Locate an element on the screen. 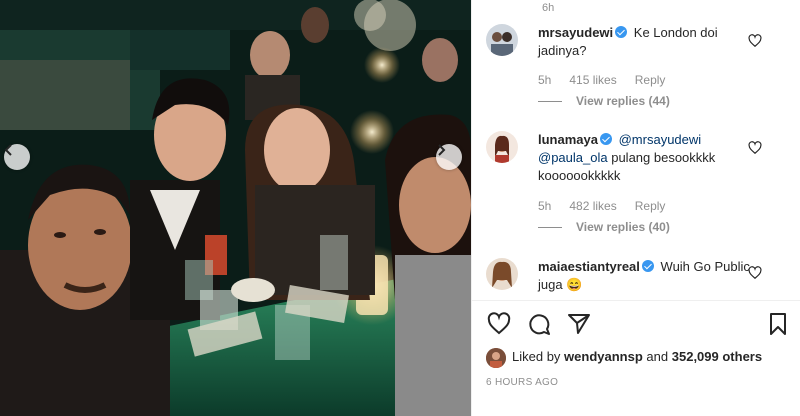  post-actions-bar is located at coordinates (638, 326).